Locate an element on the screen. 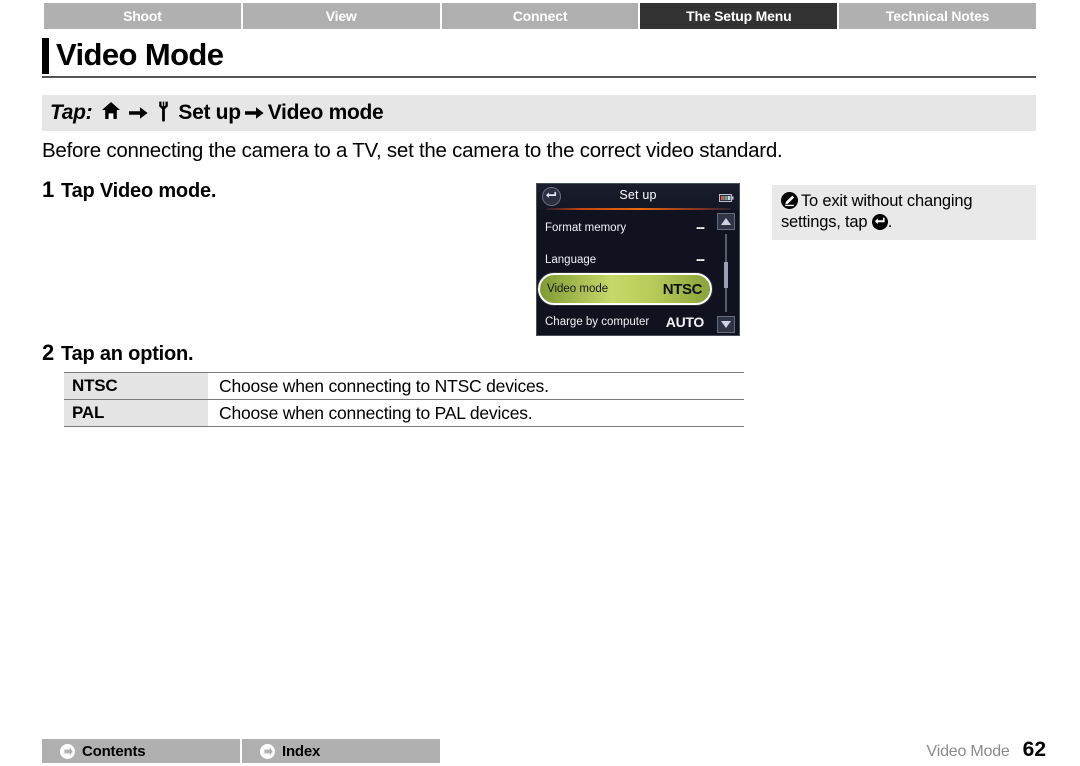 The width and height of the screenshot is (1080, 766). tab-label: The Setup Menu is located at coordinates (739, 16).